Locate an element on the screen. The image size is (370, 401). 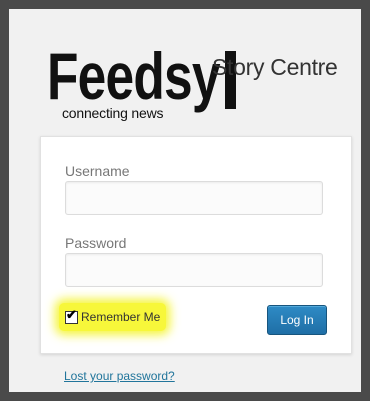
logo-wordmark: Feedsy is located at coordinates (134, 76).